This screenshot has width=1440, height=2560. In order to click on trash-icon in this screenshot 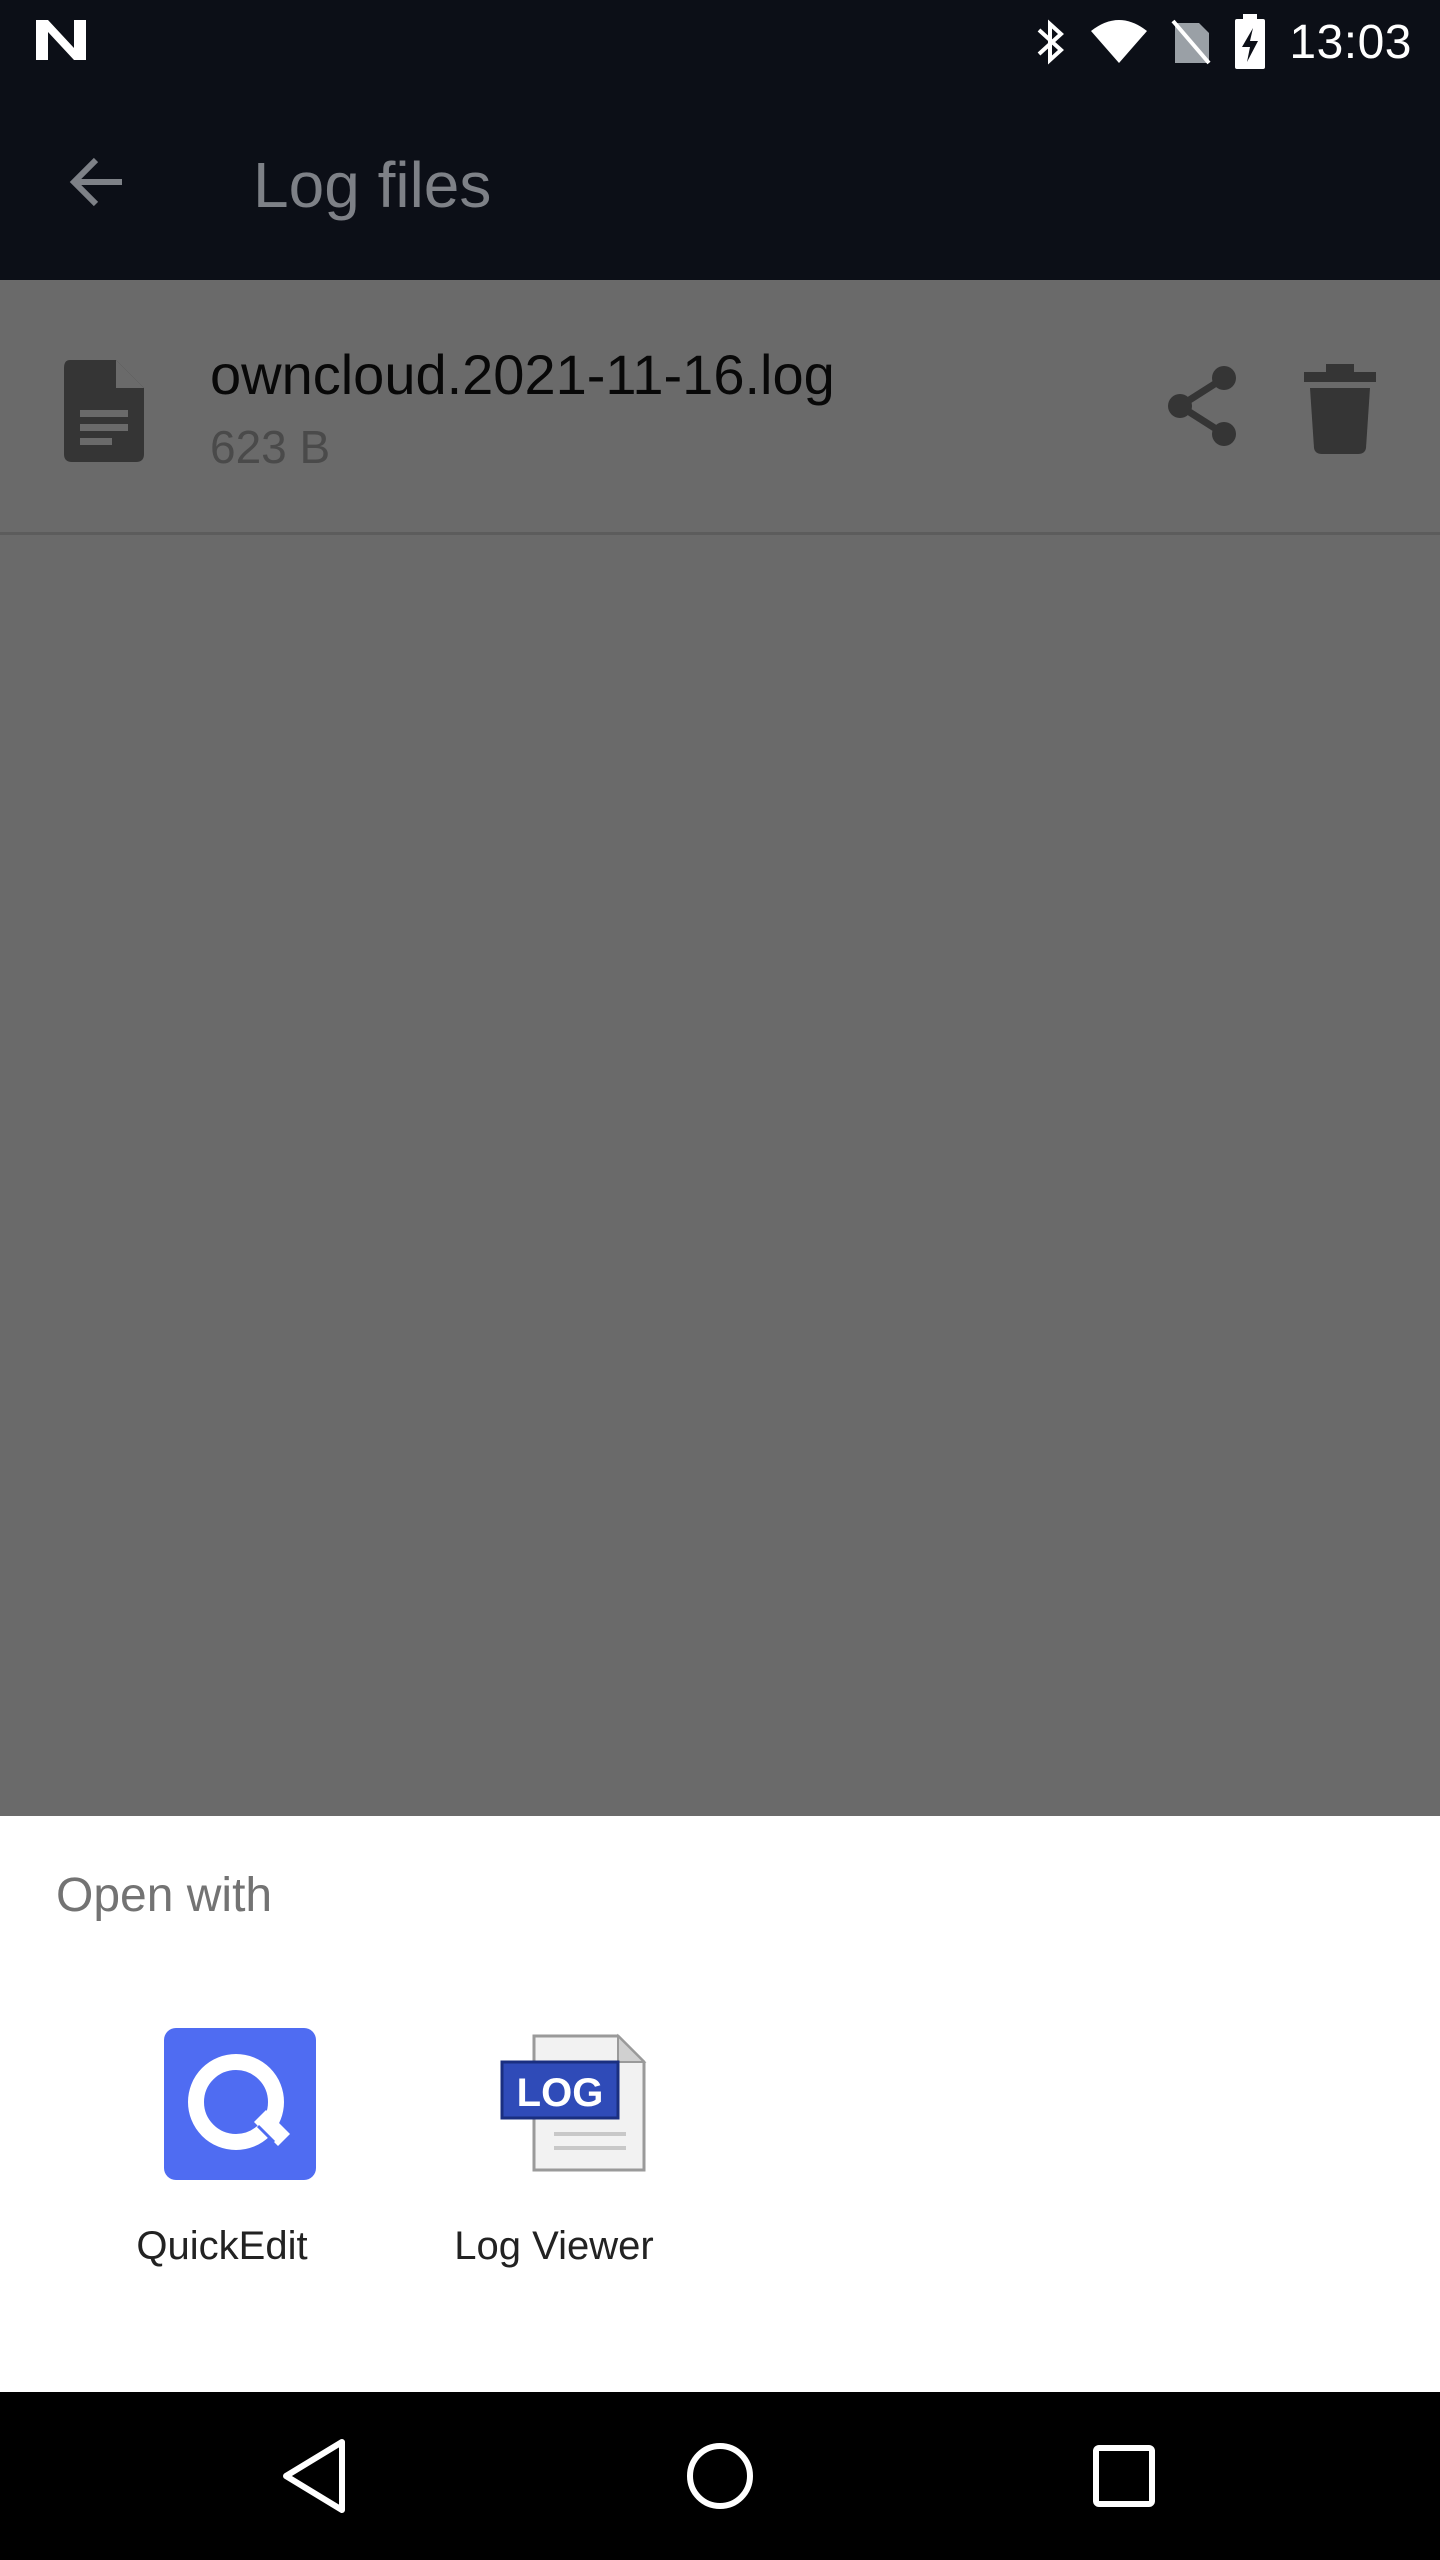, I will do `click(1340, 409)`.